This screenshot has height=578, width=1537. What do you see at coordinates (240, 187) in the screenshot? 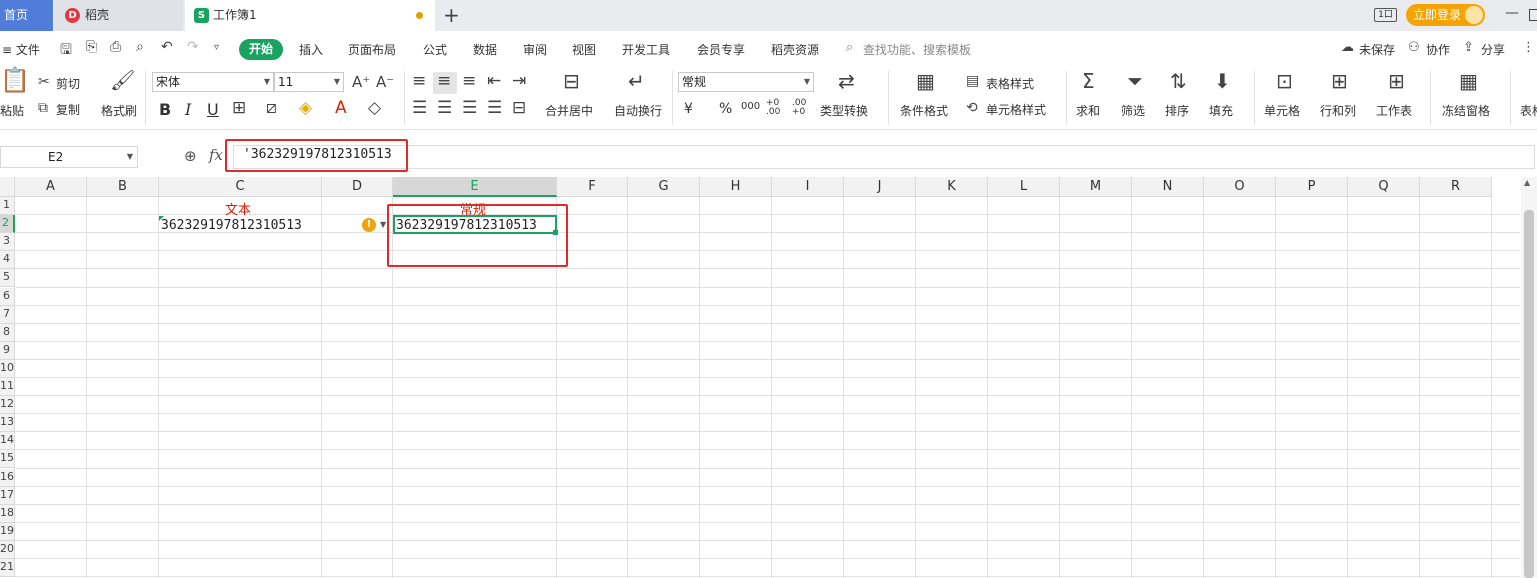
I see `column-header-C: C` at bounding box center [240, 187].